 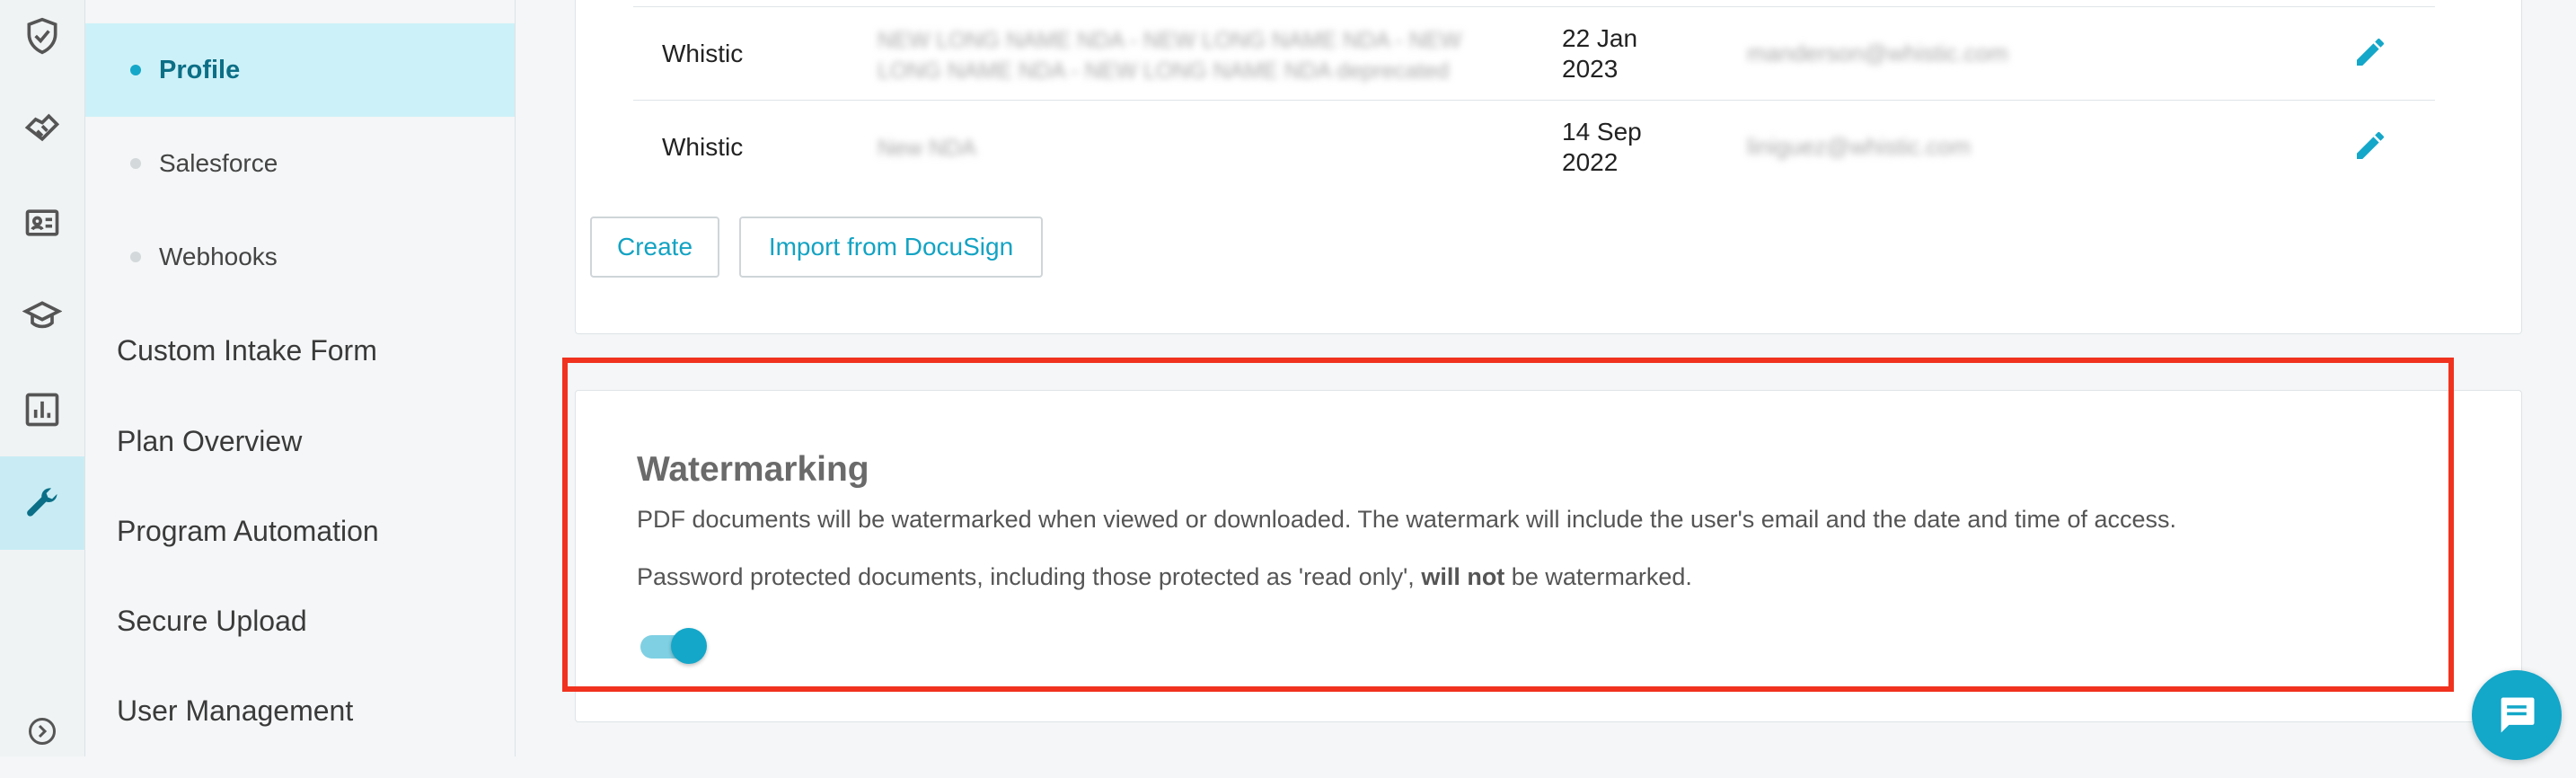 I want to click on graduation-cap-icon, so click(x=42, y=315).